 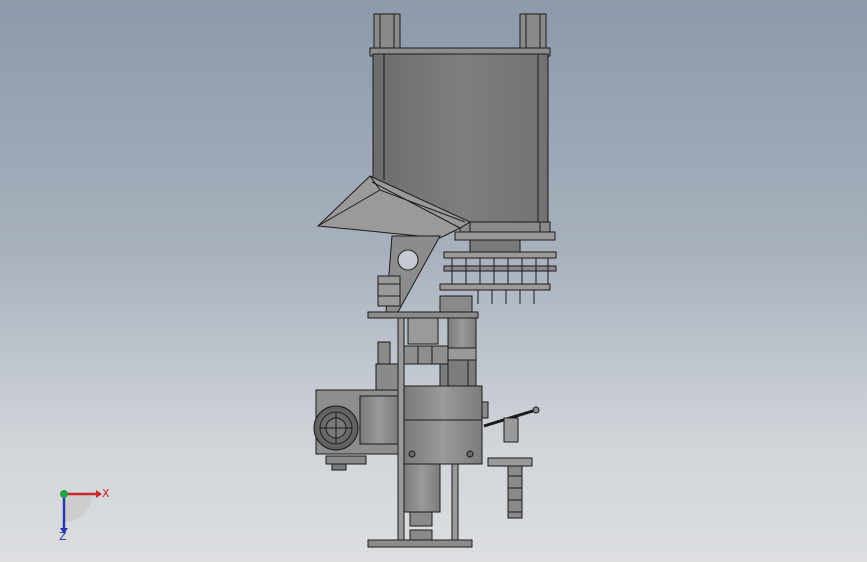 I want to click on hopper-right-bracket, so click(x=533, y=33).